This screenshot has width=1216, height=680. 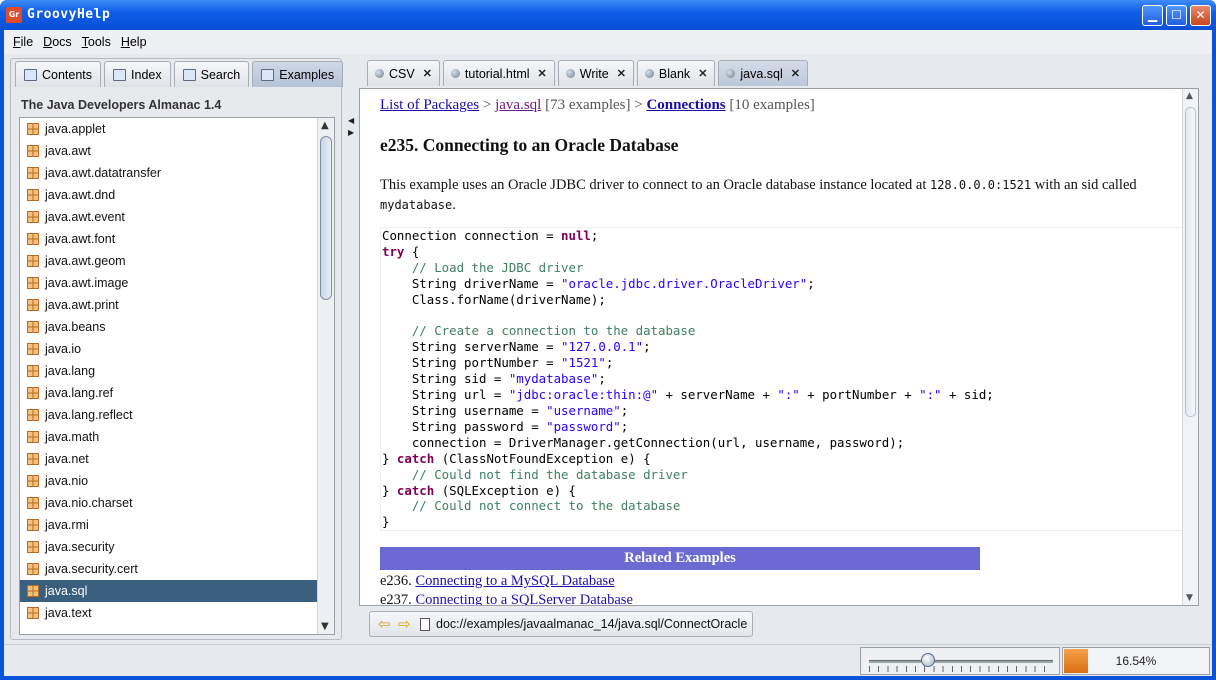 I want to click on collapse-left-icon: ◀, so click(x=351, y=120).